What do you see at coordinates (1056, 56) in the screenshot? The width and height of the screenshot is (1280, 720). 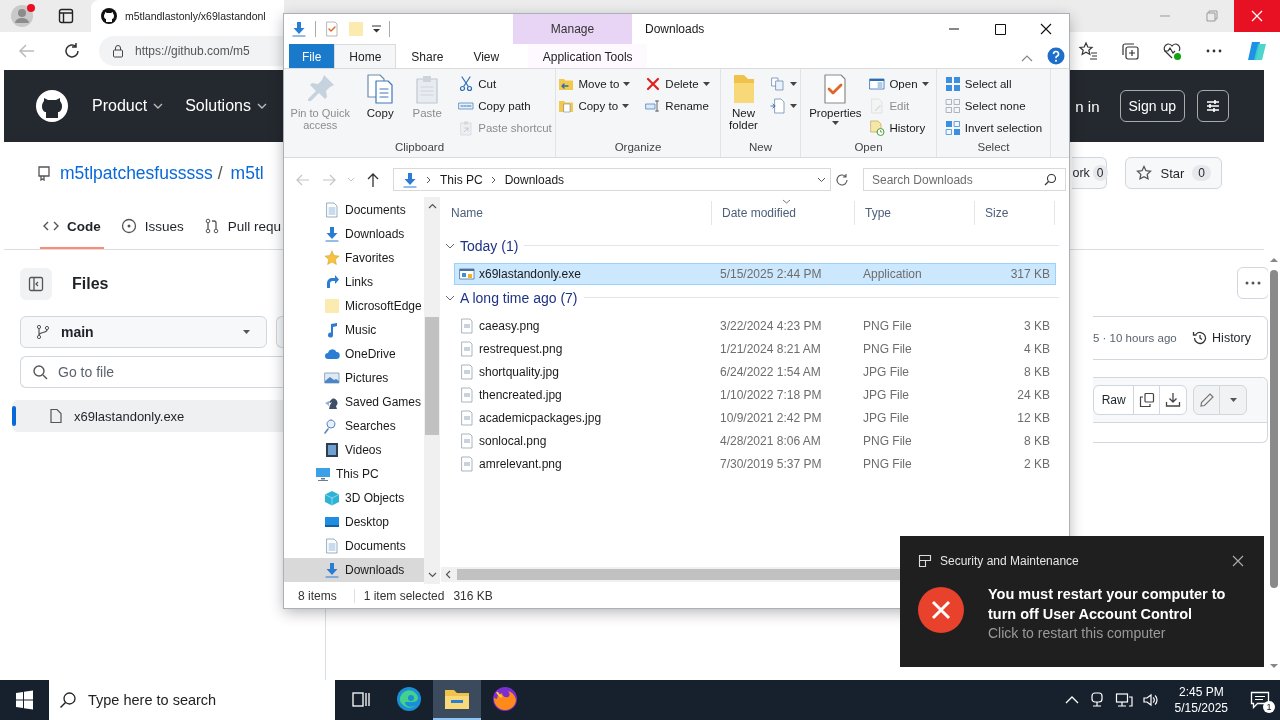 I see `help-icon` at bounding box center [1056, 56].